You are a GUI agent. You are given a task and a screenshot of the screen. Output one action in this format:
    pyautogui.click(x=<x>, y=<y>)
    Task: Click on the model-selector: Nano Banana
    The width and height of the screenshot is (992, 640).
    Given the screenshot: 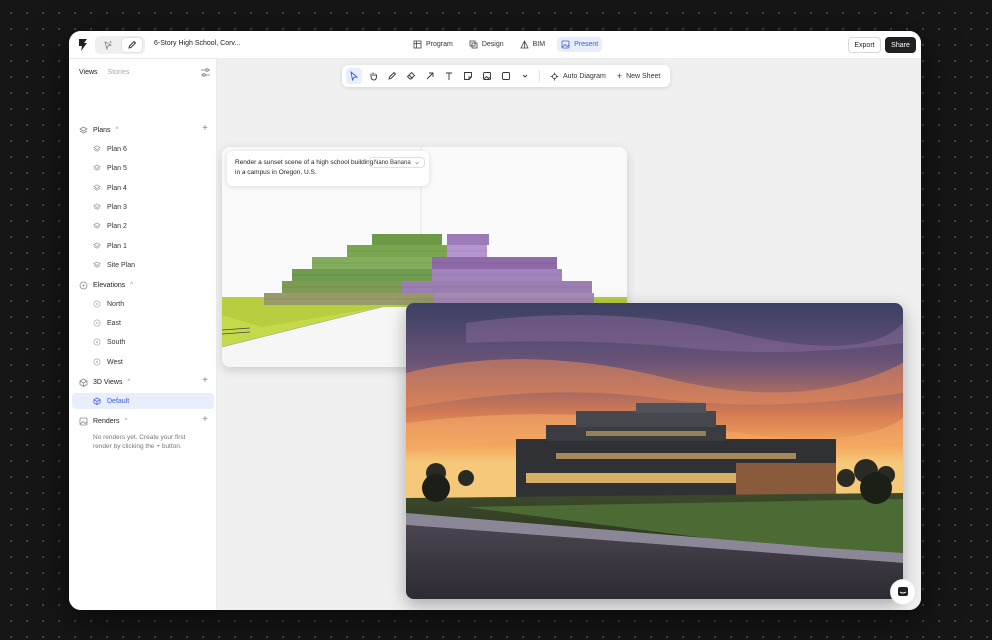 What is the action you would take?
    pyautogui.click(x=397, y=162)
    